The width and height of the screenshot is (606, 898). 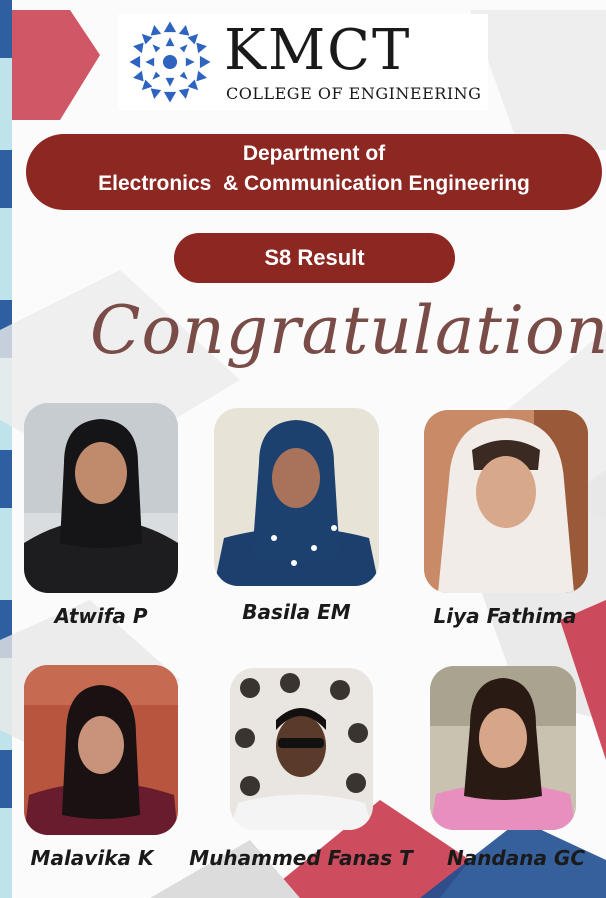 I want to click on congratulations-heading: Congratulations, so click(x=348, y=330).